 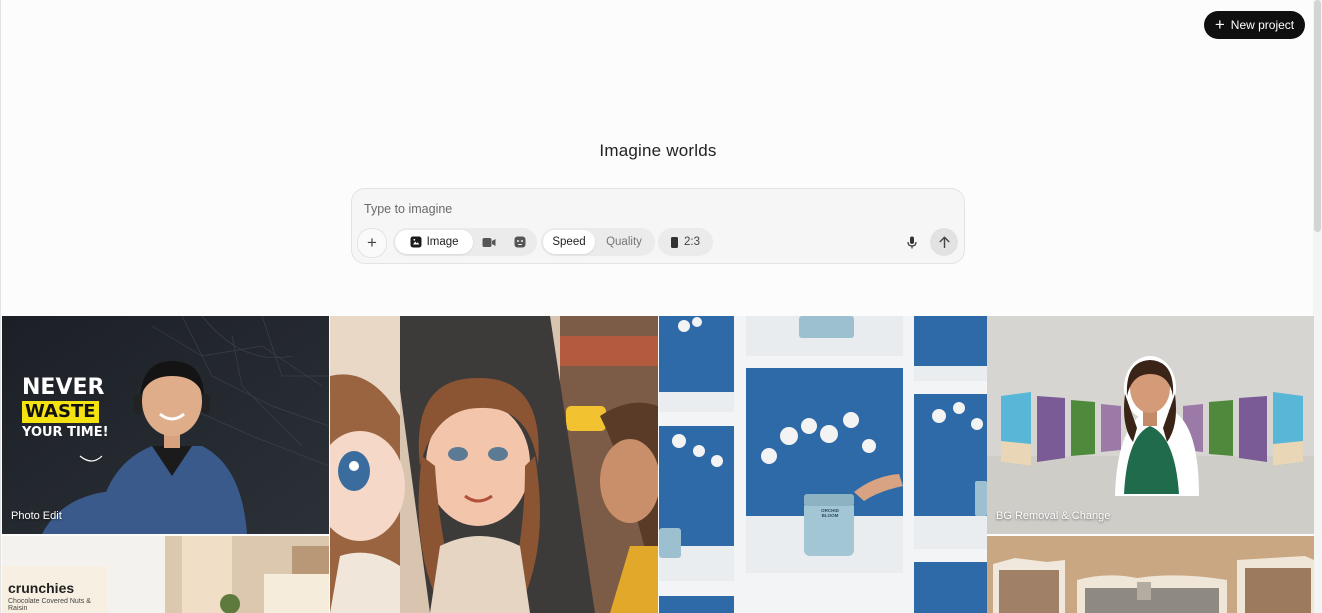 What do you see at coordinates (658, 226) in the screenshot?
I see `prompt-box: + Image` at bounding box center [658, 226].